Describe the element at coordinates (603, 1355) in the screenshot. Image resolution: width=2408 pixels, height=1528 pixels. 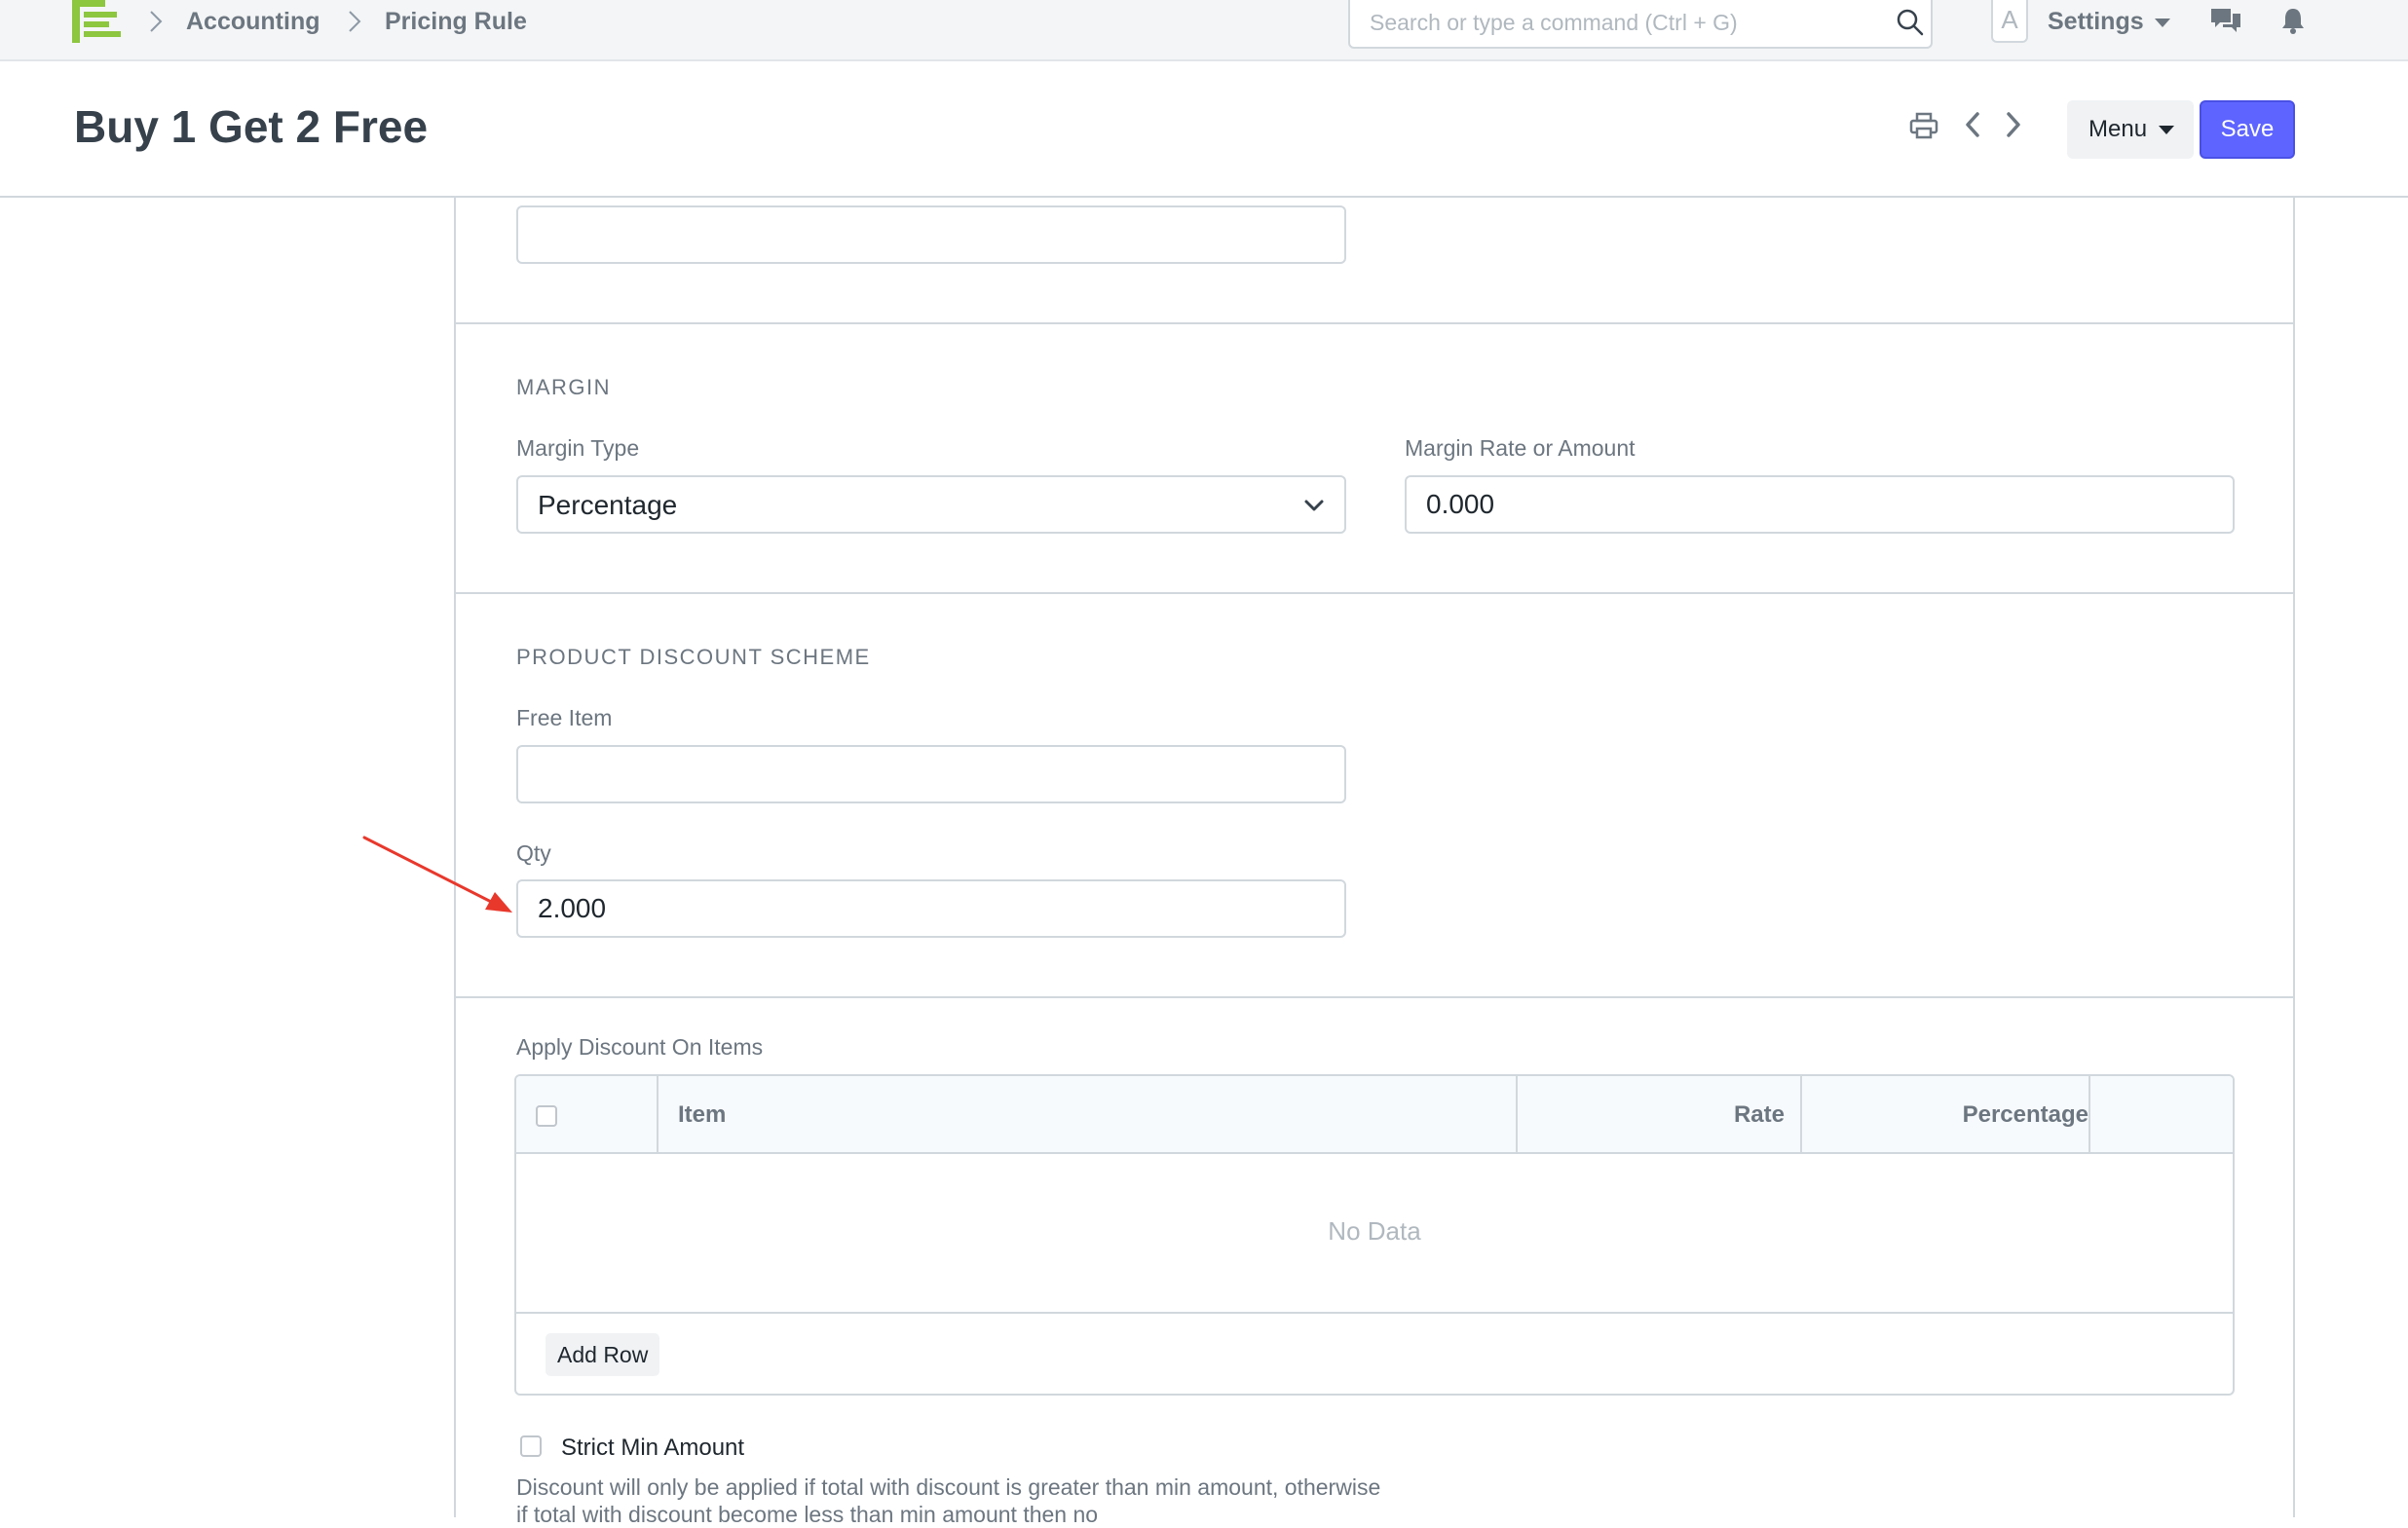
I see `add-row-button: Add Row` at that location.